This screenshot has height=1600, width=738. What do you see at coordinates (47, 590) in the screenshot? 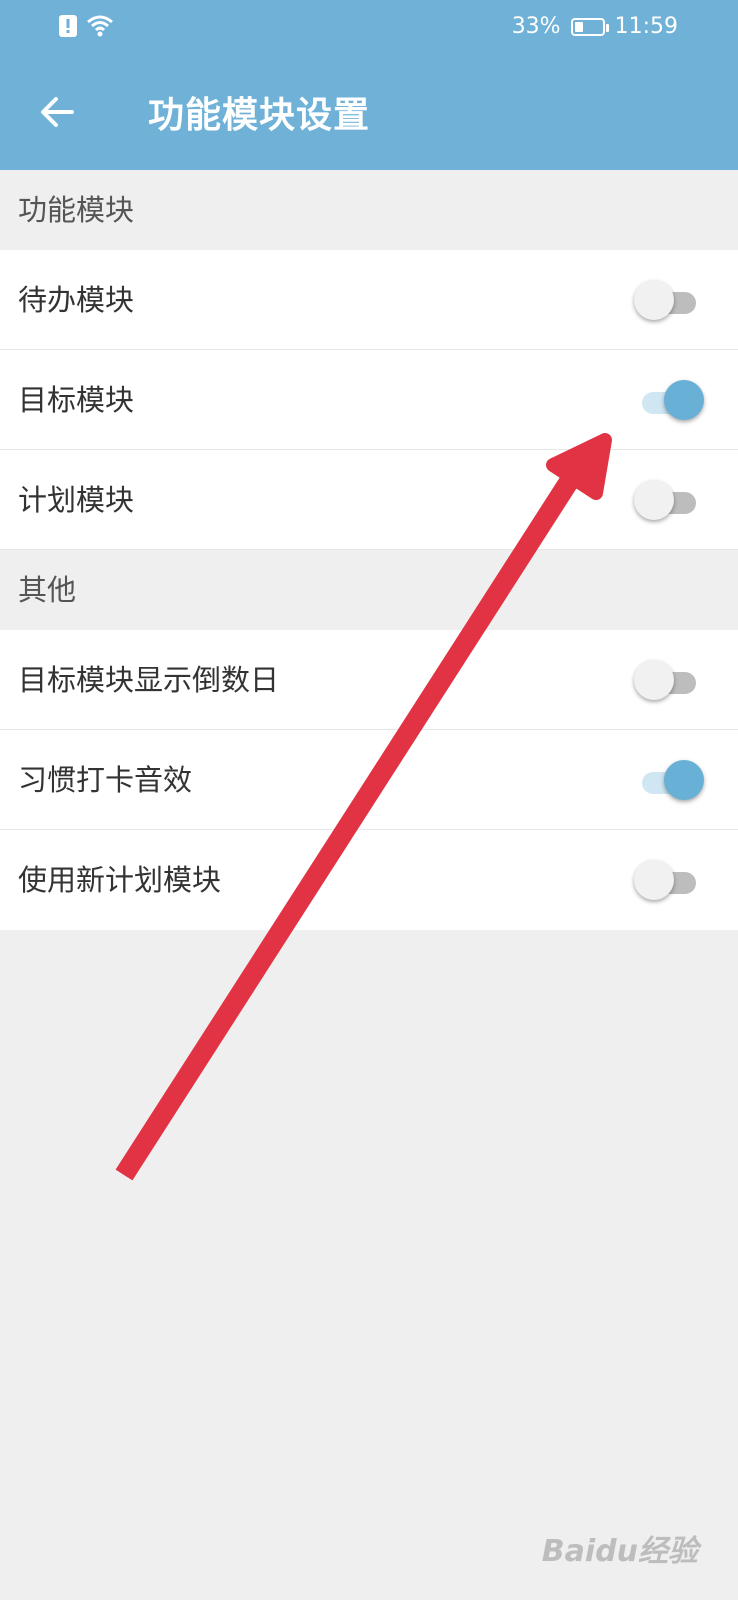
I see `section-header-other: 其他` at bounding box center [47, 590].